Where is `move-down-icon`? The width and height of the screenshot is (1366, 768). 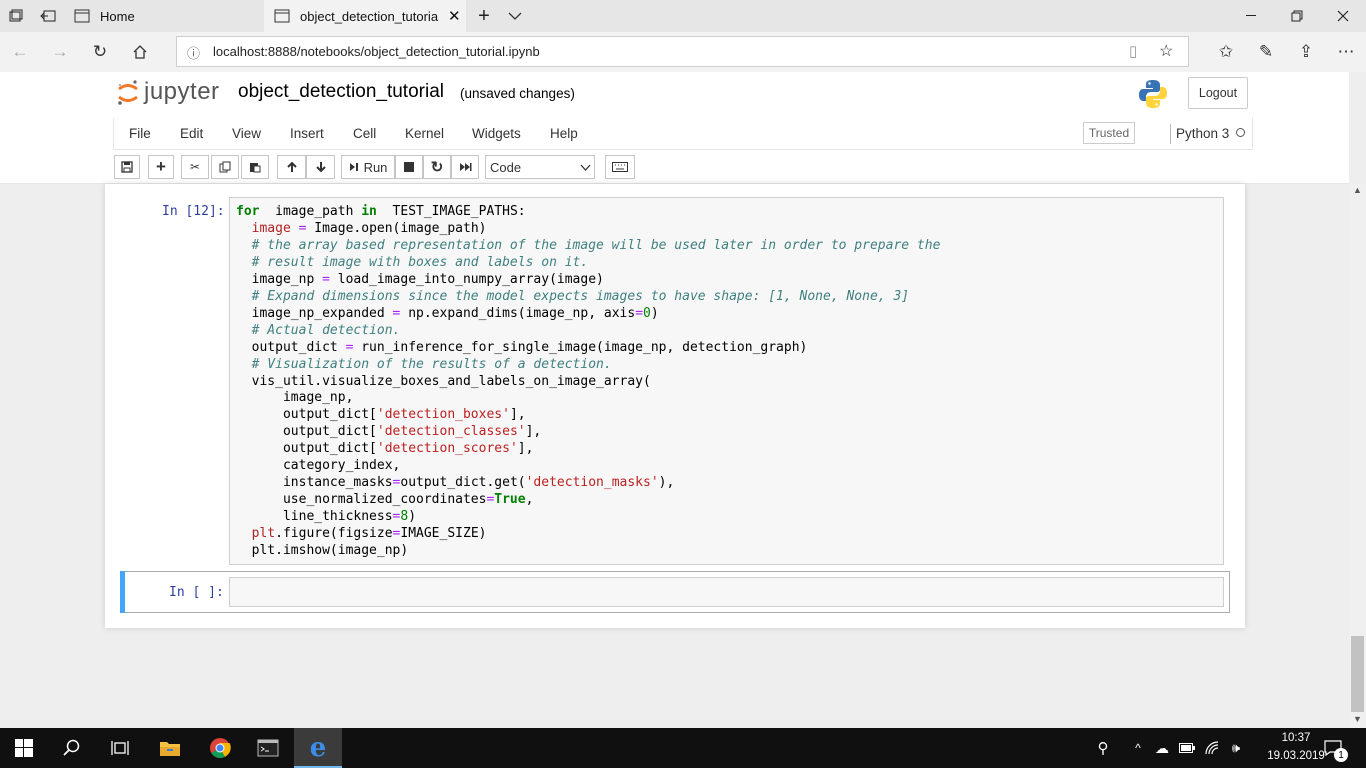 move-down-icon is located at coordinates (320, 167).